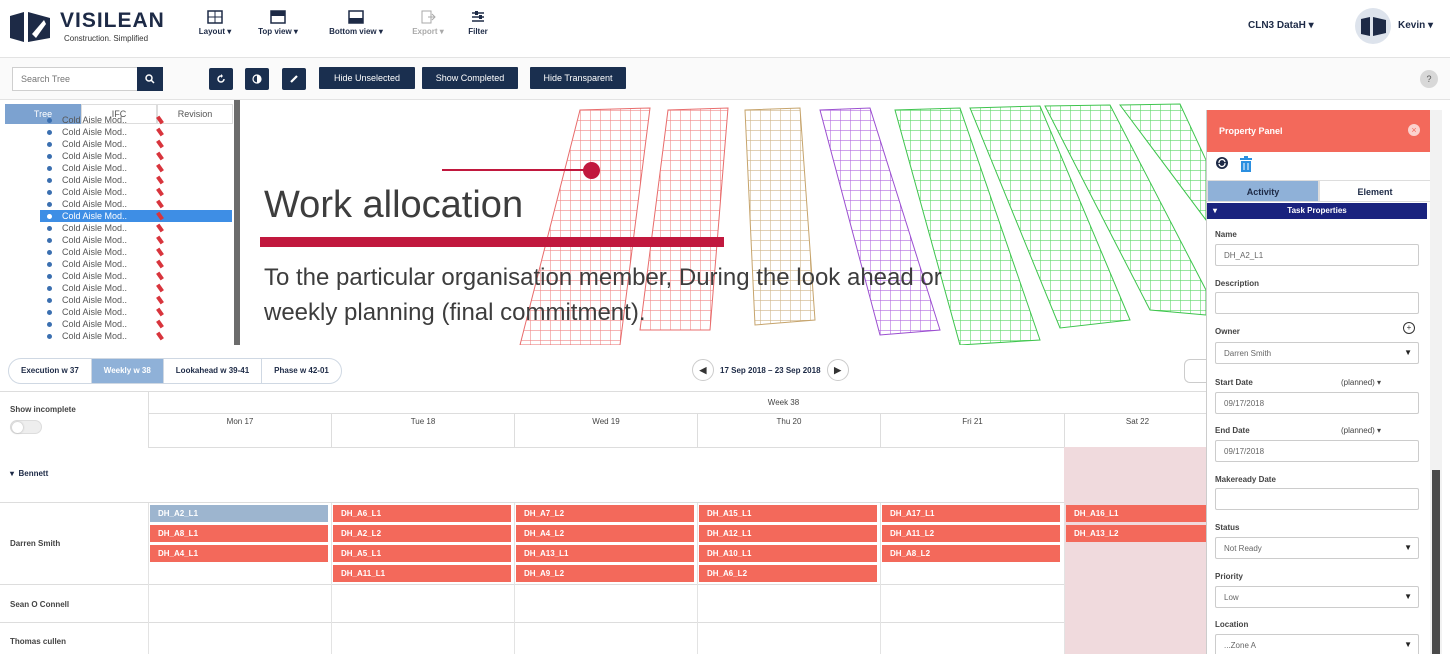  I want to click on user-menu: Kevin ▾, so click(1415, 25).